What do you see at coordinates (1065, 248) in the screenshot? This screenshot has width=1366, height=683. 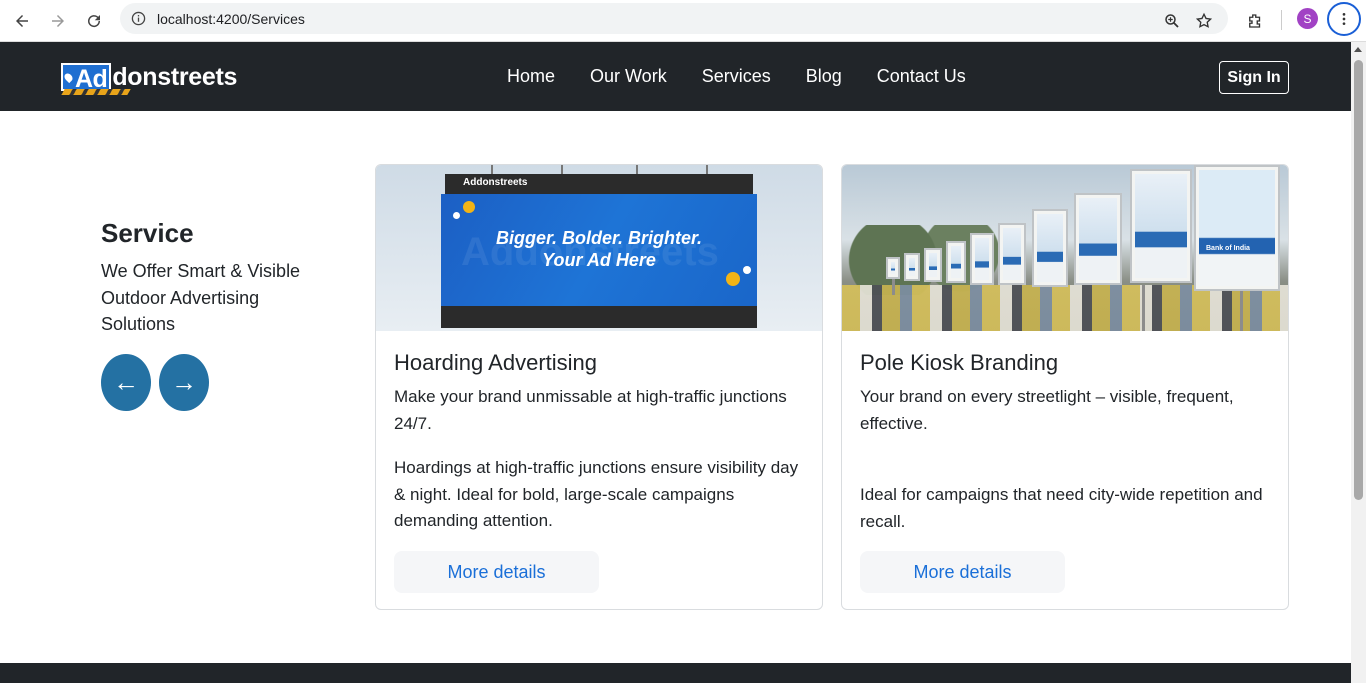 I see `pole-kiosk-street-image: Bank of India` at bounding box center [1065, 248].